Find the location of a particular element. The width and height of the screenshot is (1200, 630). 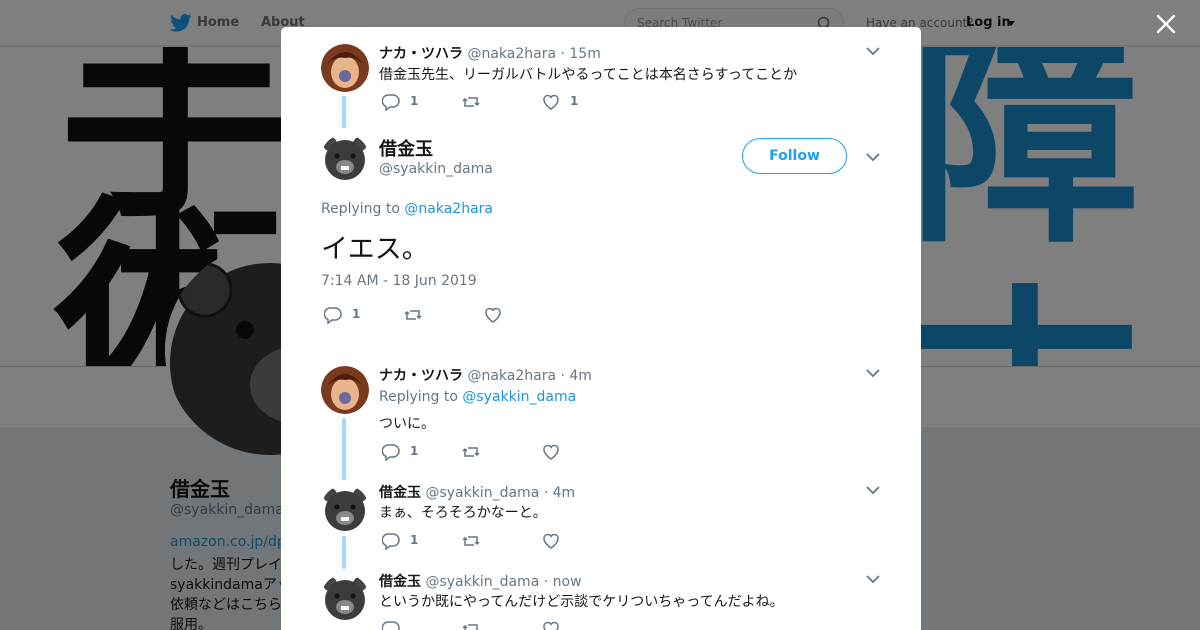

replying-to: Replying to @naka2hara is located at coordinates (407, 209).